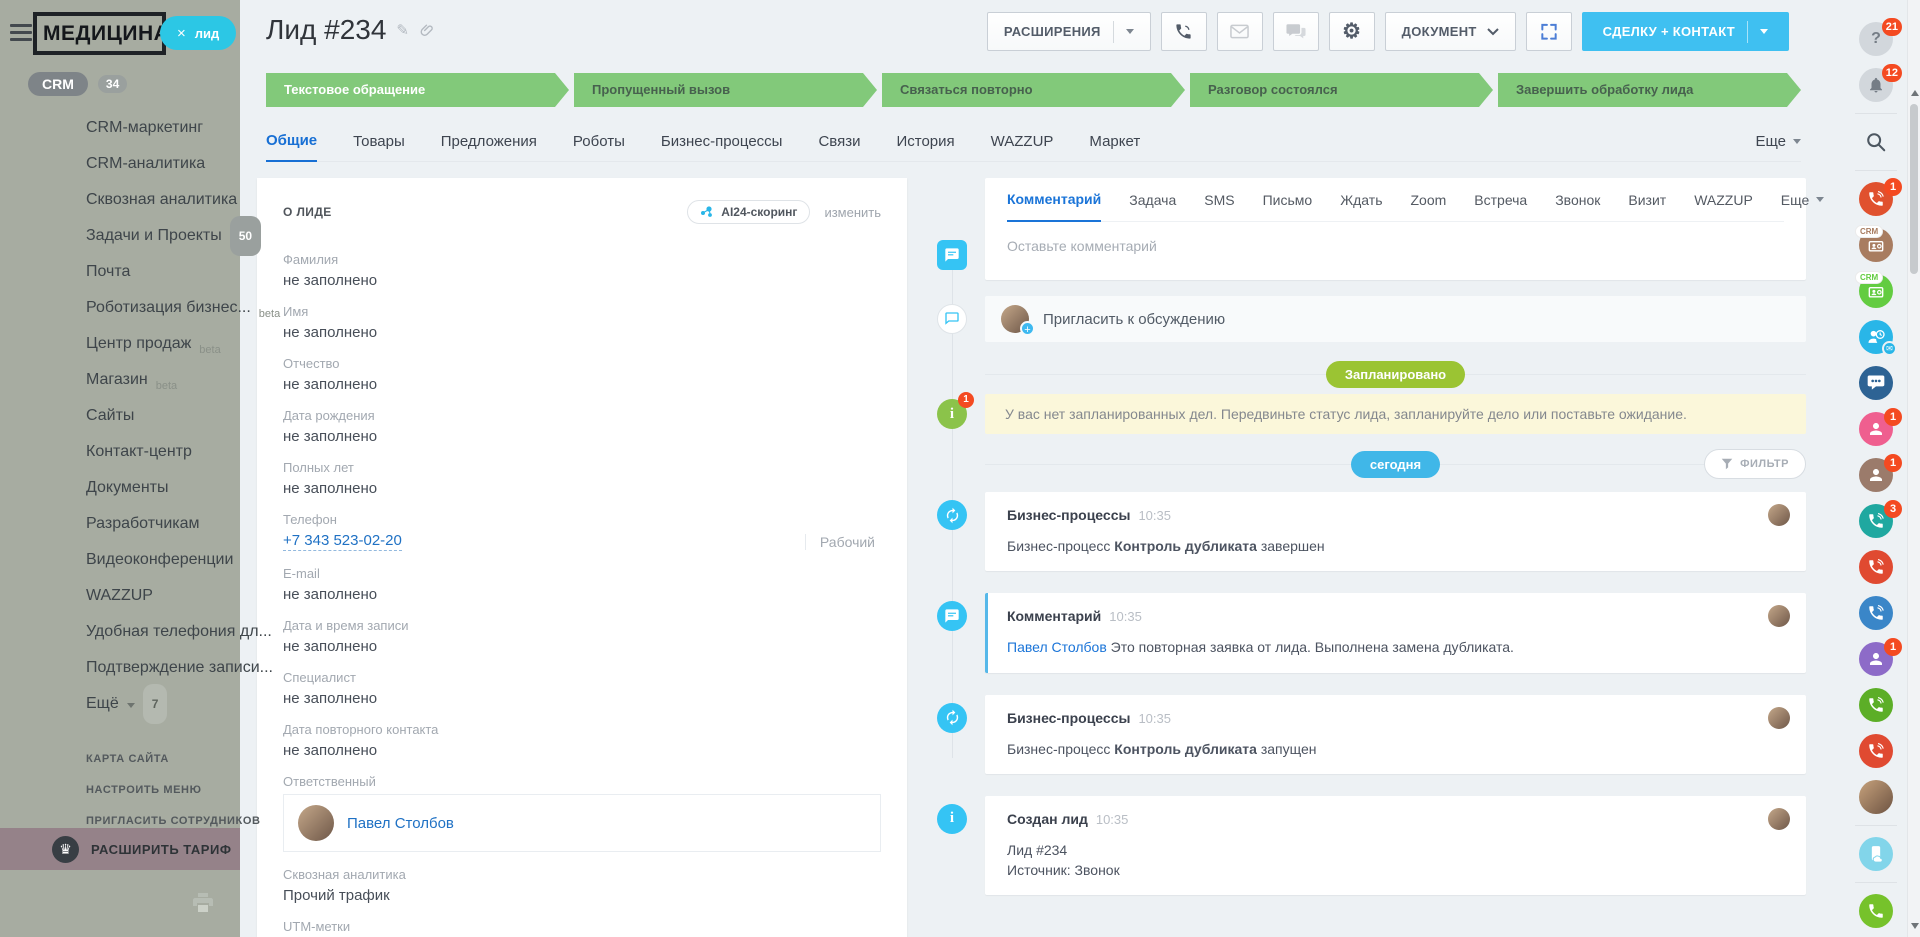 This screenshot has height=937, width=1920. What do you see at coordinates (1880, 657) in the screenshot?
I see `contact-purple-icon: 1` at bounding box center [1880, 657].